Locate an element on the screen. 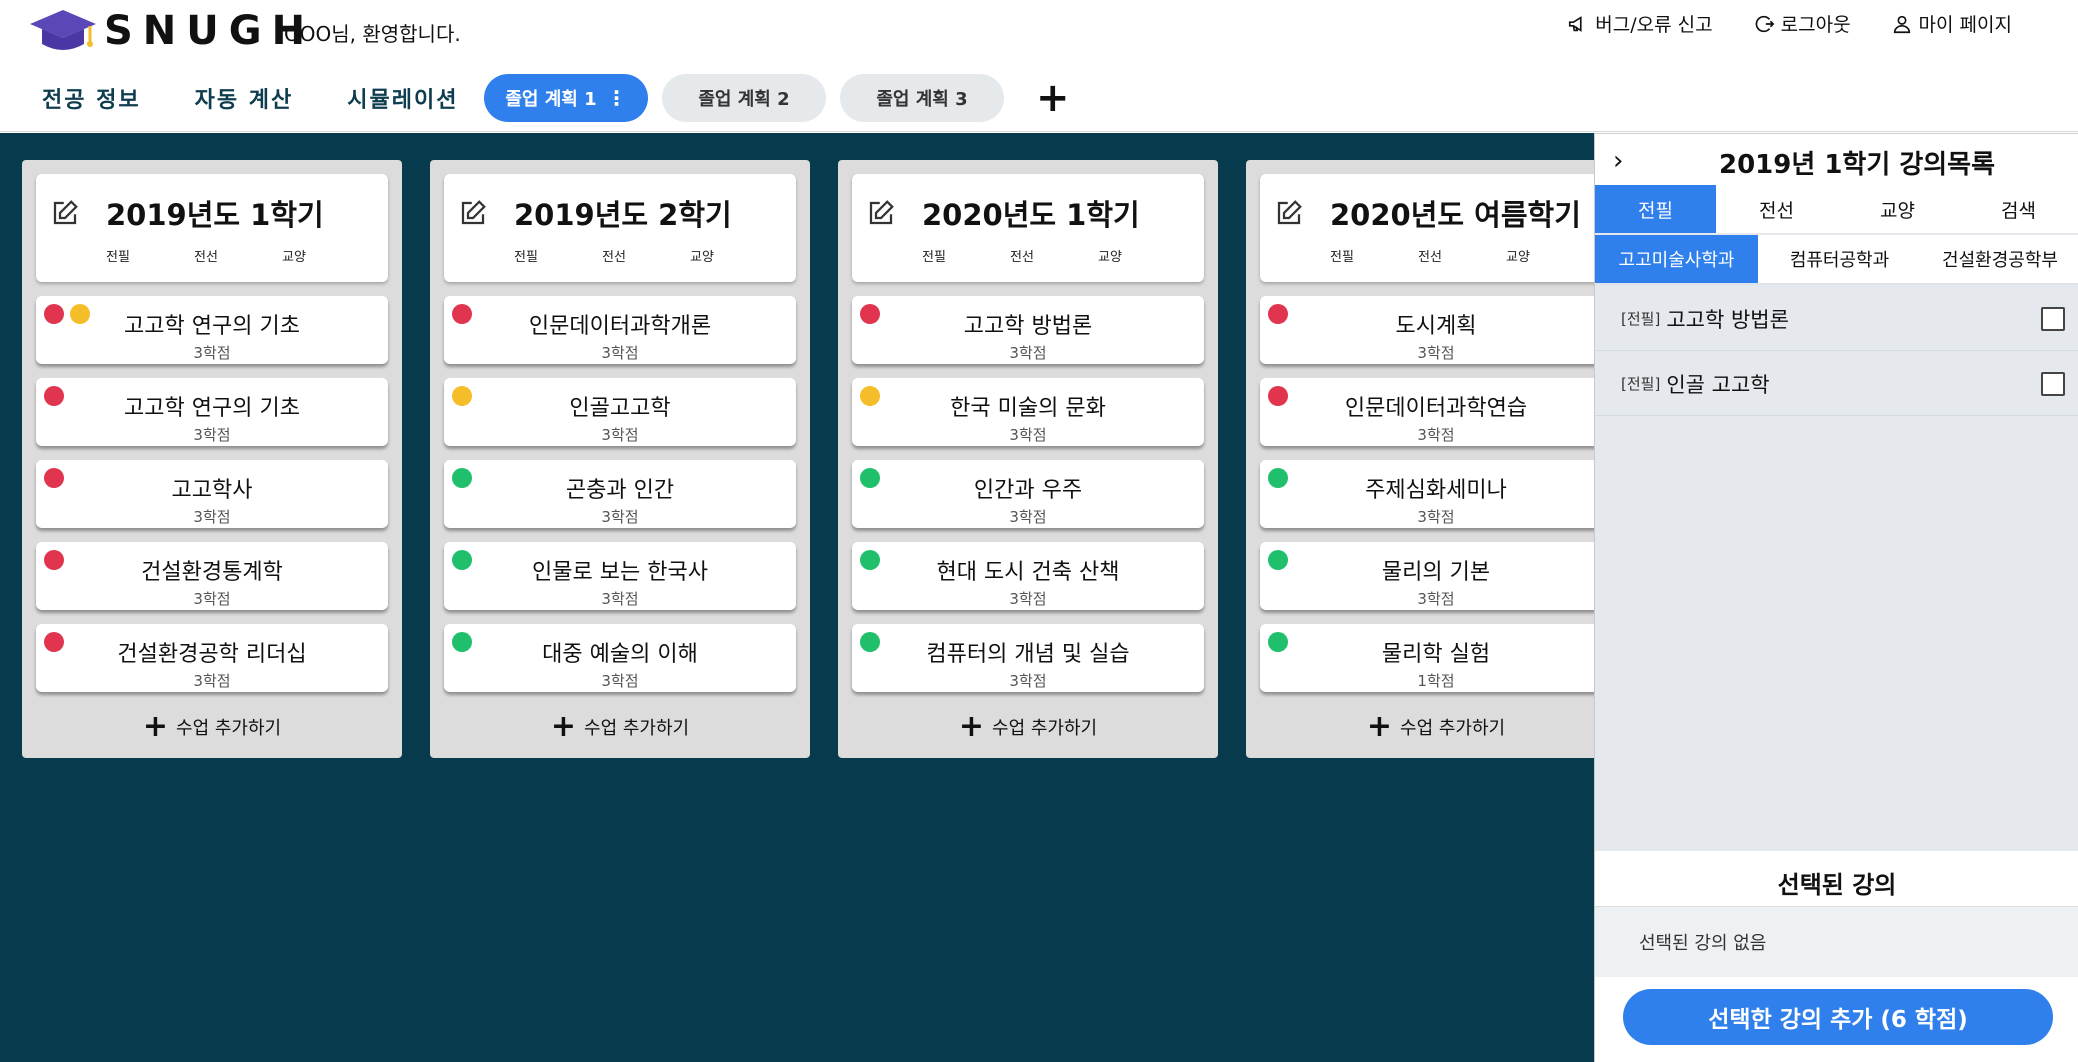 This screenshot has width=2078, height=1062. course-card: 대중 예술의 이해 3학점 is located at coordinates (620, 658).